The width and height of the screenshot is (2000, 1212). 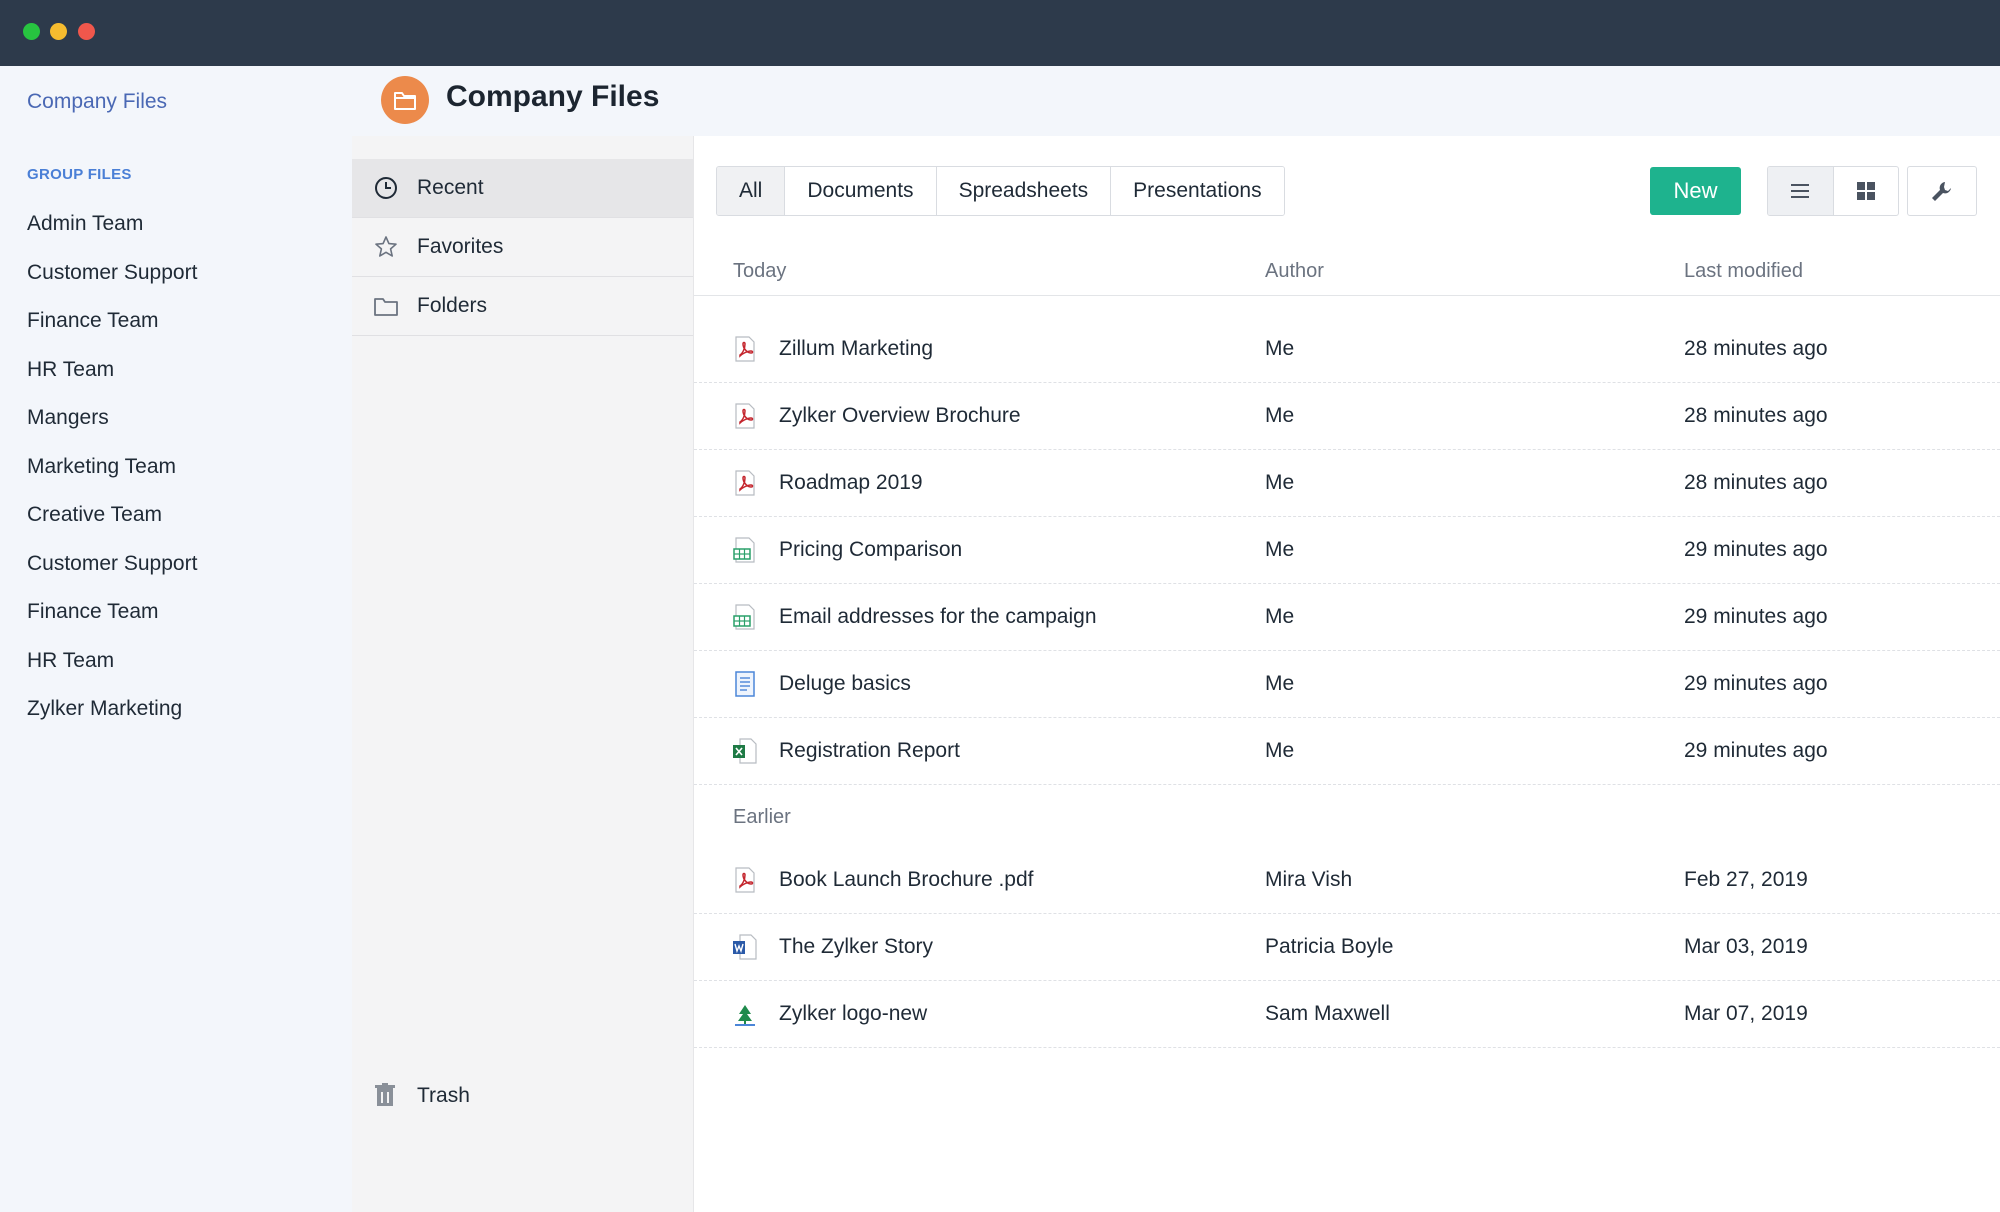 What do you see at coordinates (851, 482) in the screenshot?
I see `file-name: Roadmap 2019` at bounding box center [851, 482].